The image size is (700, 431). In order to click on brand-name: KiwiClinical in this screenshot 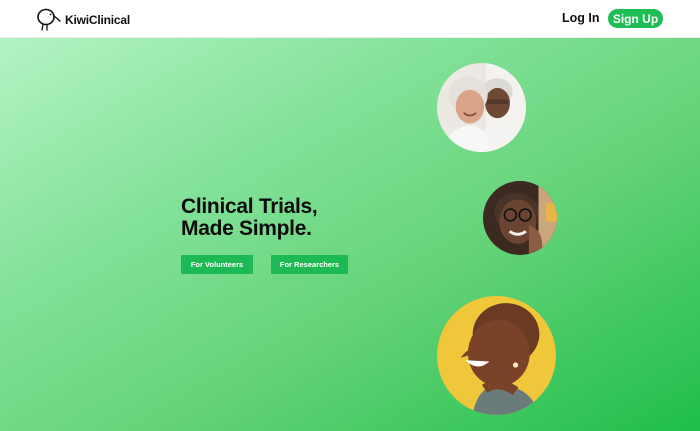, I will do `click(97, 20)`.